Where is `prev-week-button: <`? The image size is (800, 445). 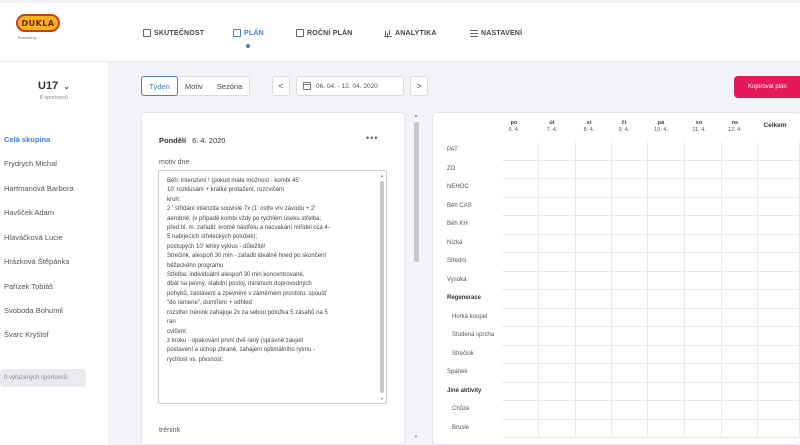 prev-week-button: < is located at coordinates (281, 86).